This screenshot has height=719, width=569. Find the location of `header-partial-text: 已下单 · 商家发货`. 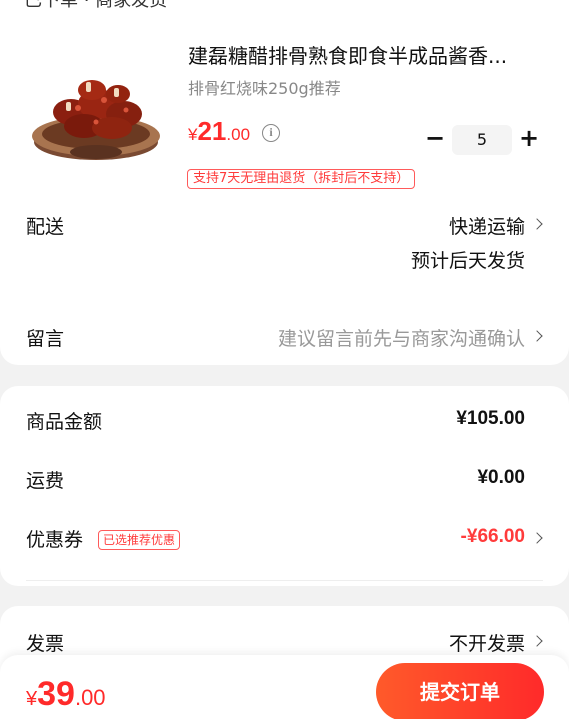

header-partial-text: 已下单 · 商家发货 is located at coordinates (96, 5).